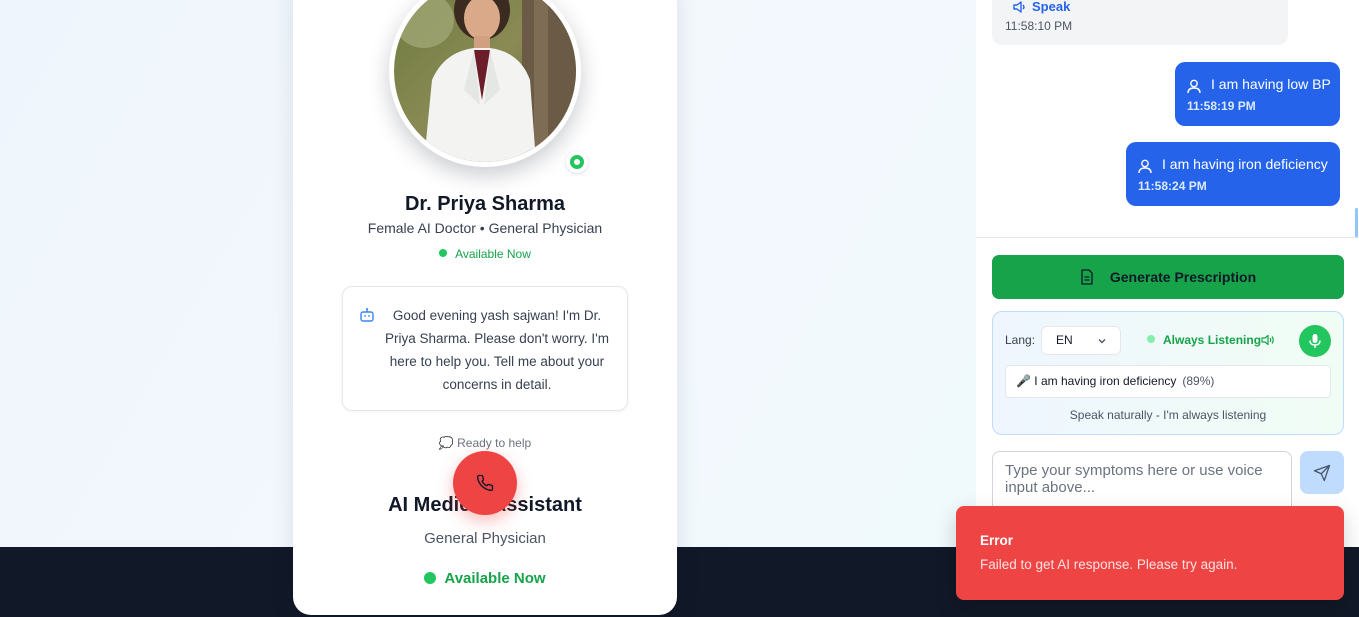  I want to click on online-indicator, so click(577, 162).